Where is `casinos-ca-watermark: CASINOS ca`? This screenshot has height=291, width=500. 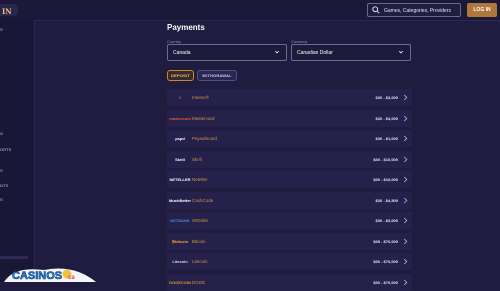
casinos-ca-watermark: CASINOS ca is located at coordinates (50, 275).